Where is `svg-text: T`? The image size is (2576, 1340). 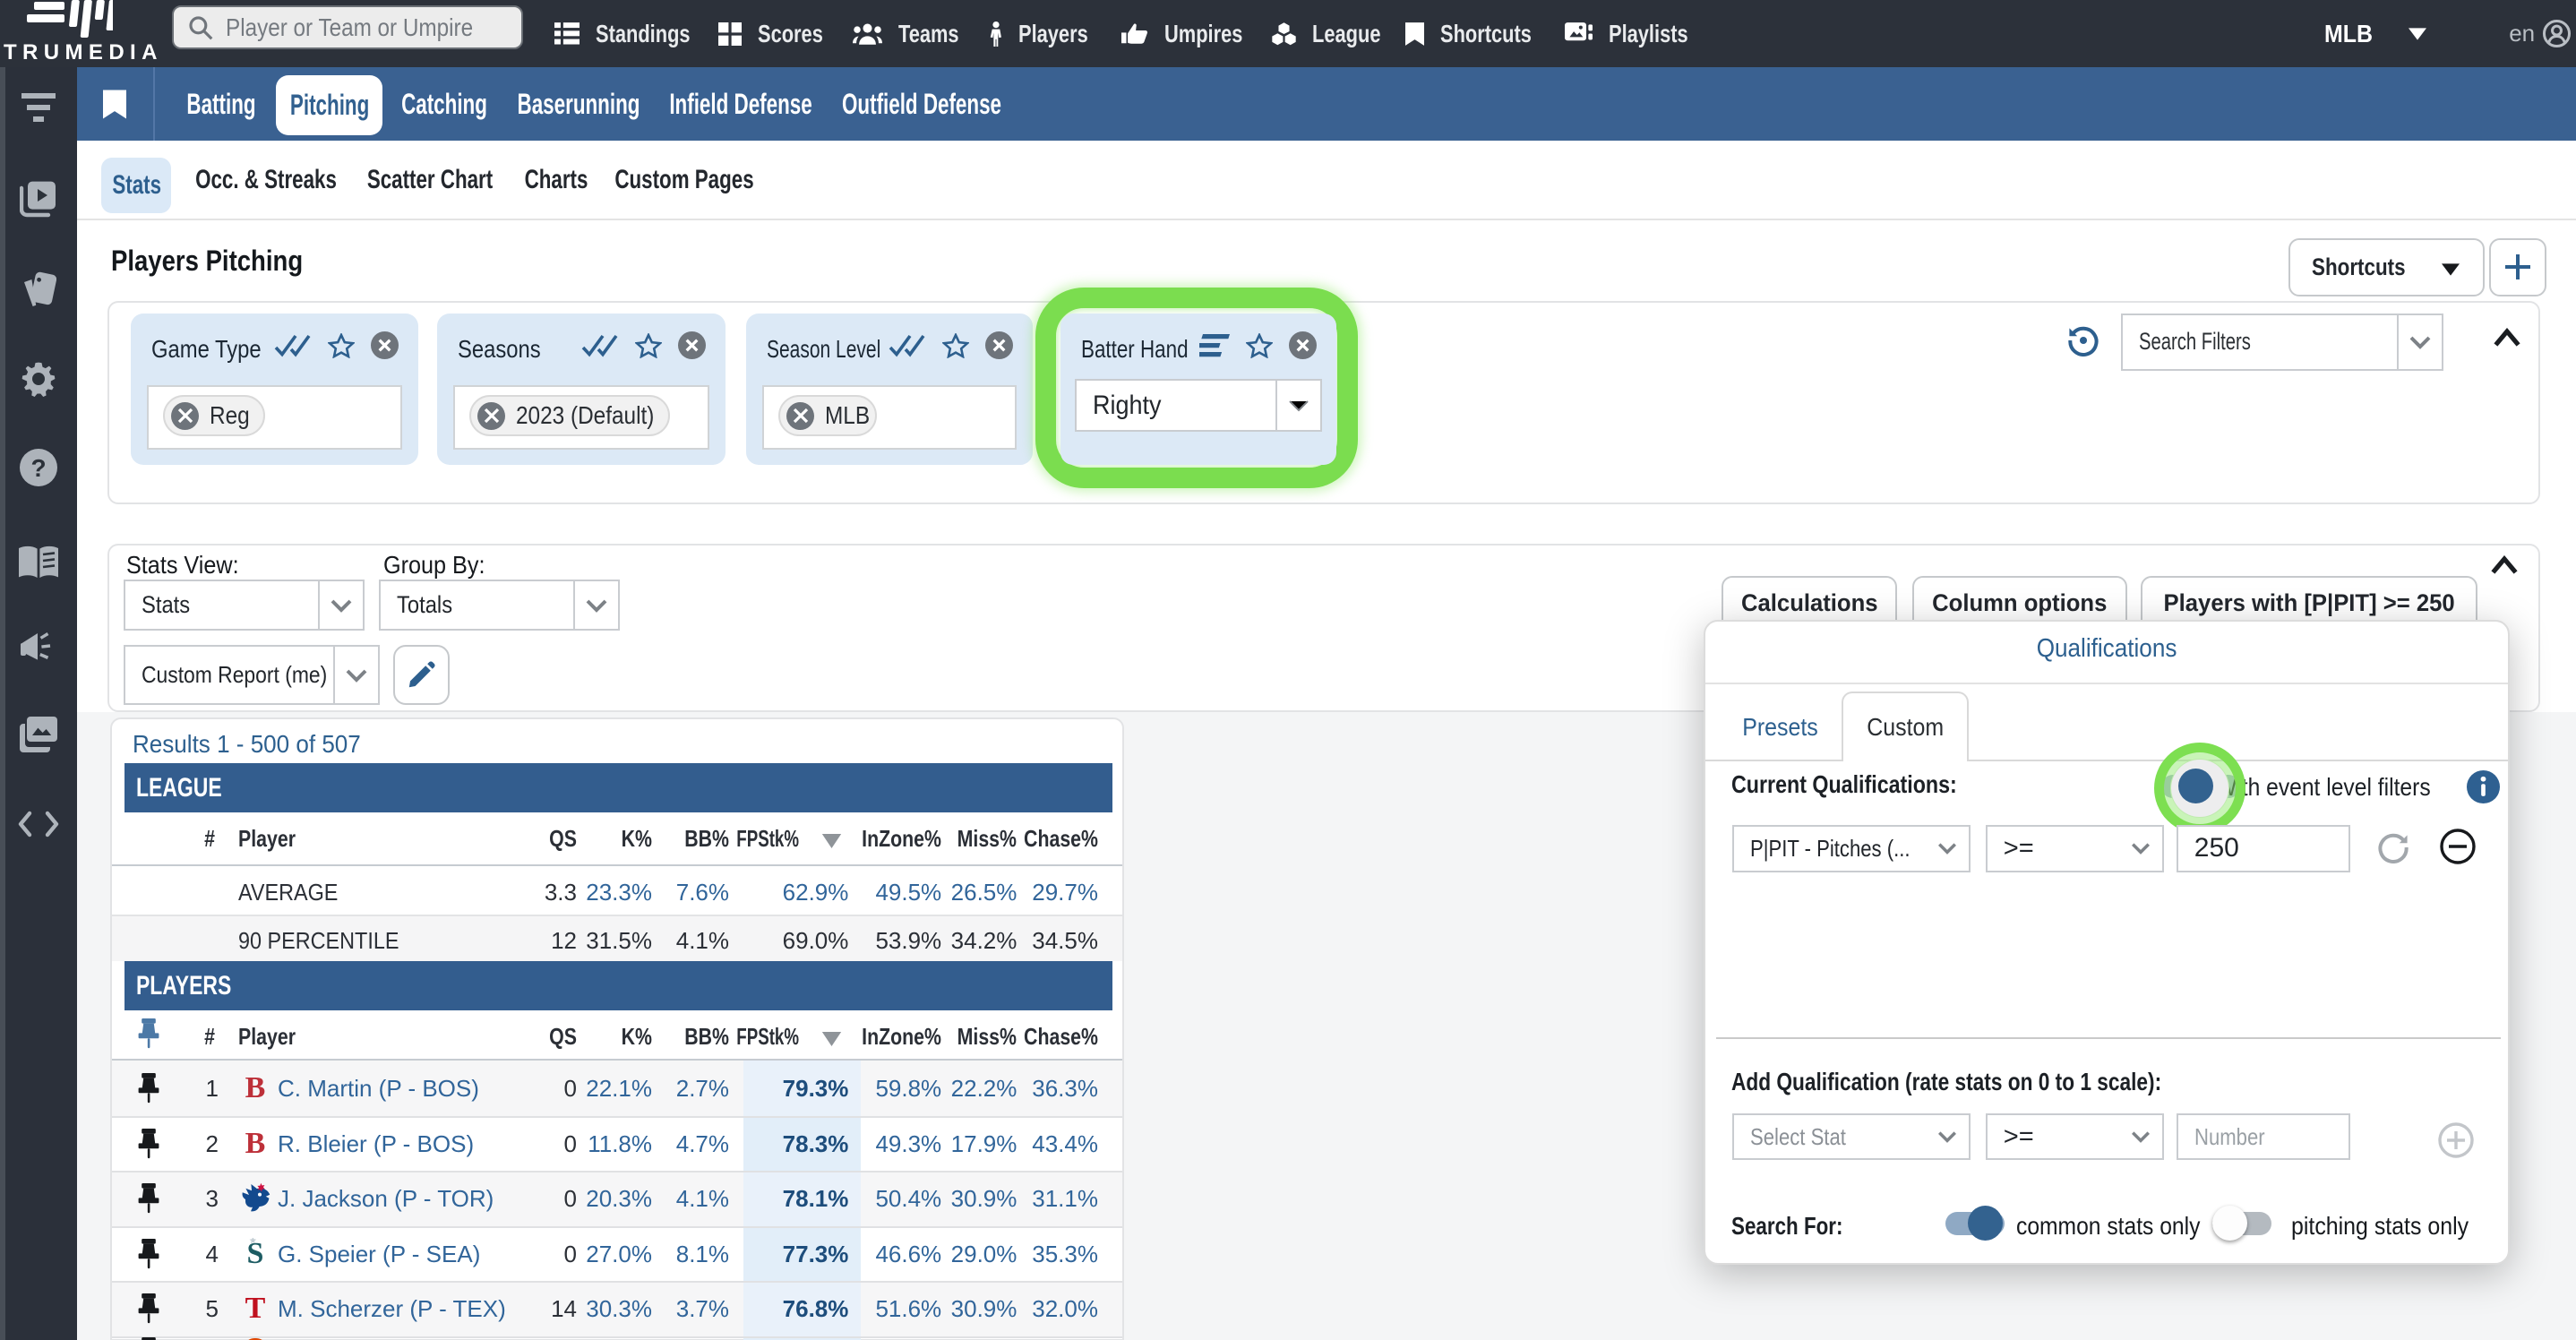
svg-text: T is located at coordinates (255, 1308).